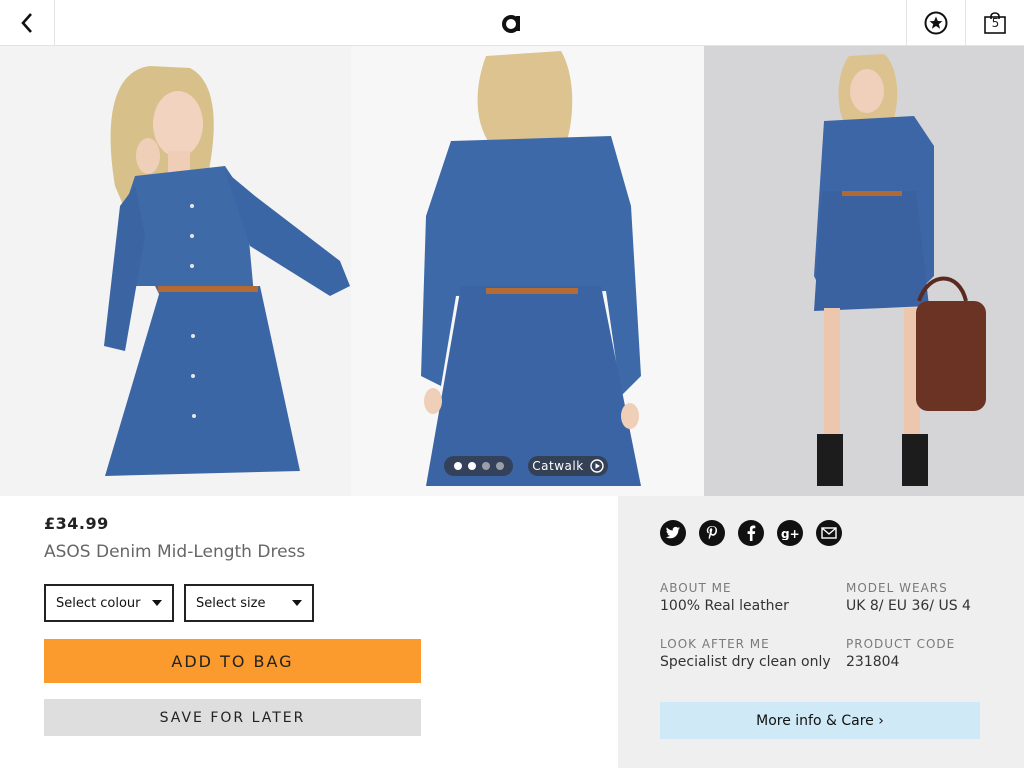 Image resolution: width=1024 pixels, height=768 pixels. I want to click on size-select: Select size, so click(249, 603).